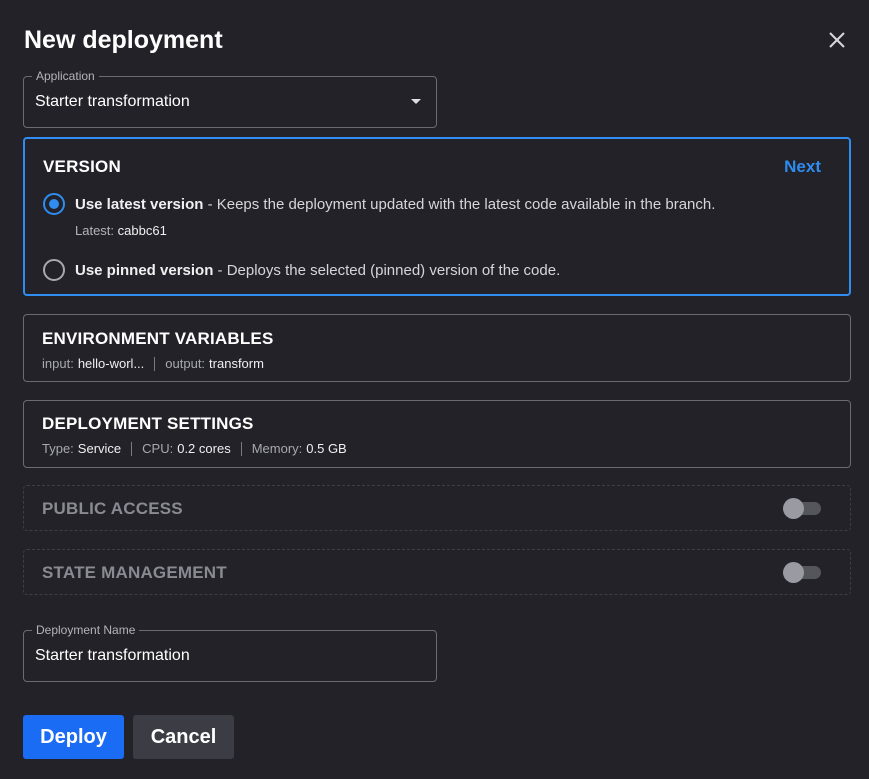 The image size is (869, 779). What do you see at coordinates (134, 573) in the screenshot?
I see `state-management-title: STATE MANAGEMENT` at bounding box center [134, 573].